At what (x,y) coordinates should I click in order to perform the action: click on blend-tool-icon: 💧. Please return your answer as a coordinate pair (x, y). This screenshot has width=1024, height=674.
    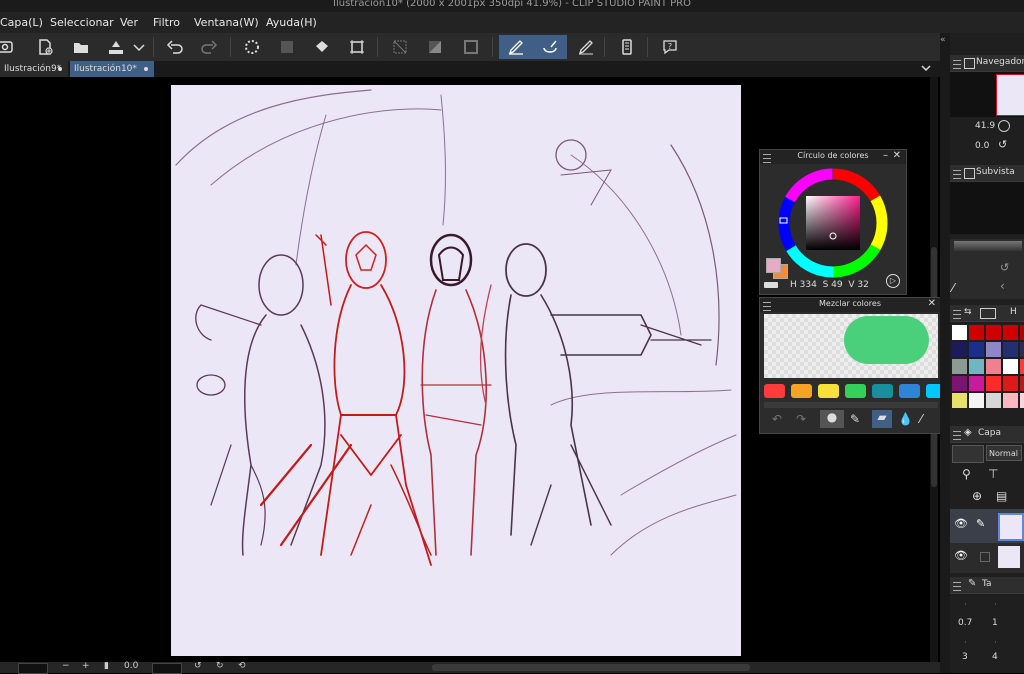
    Looking at the image, I should click on (905, 419).